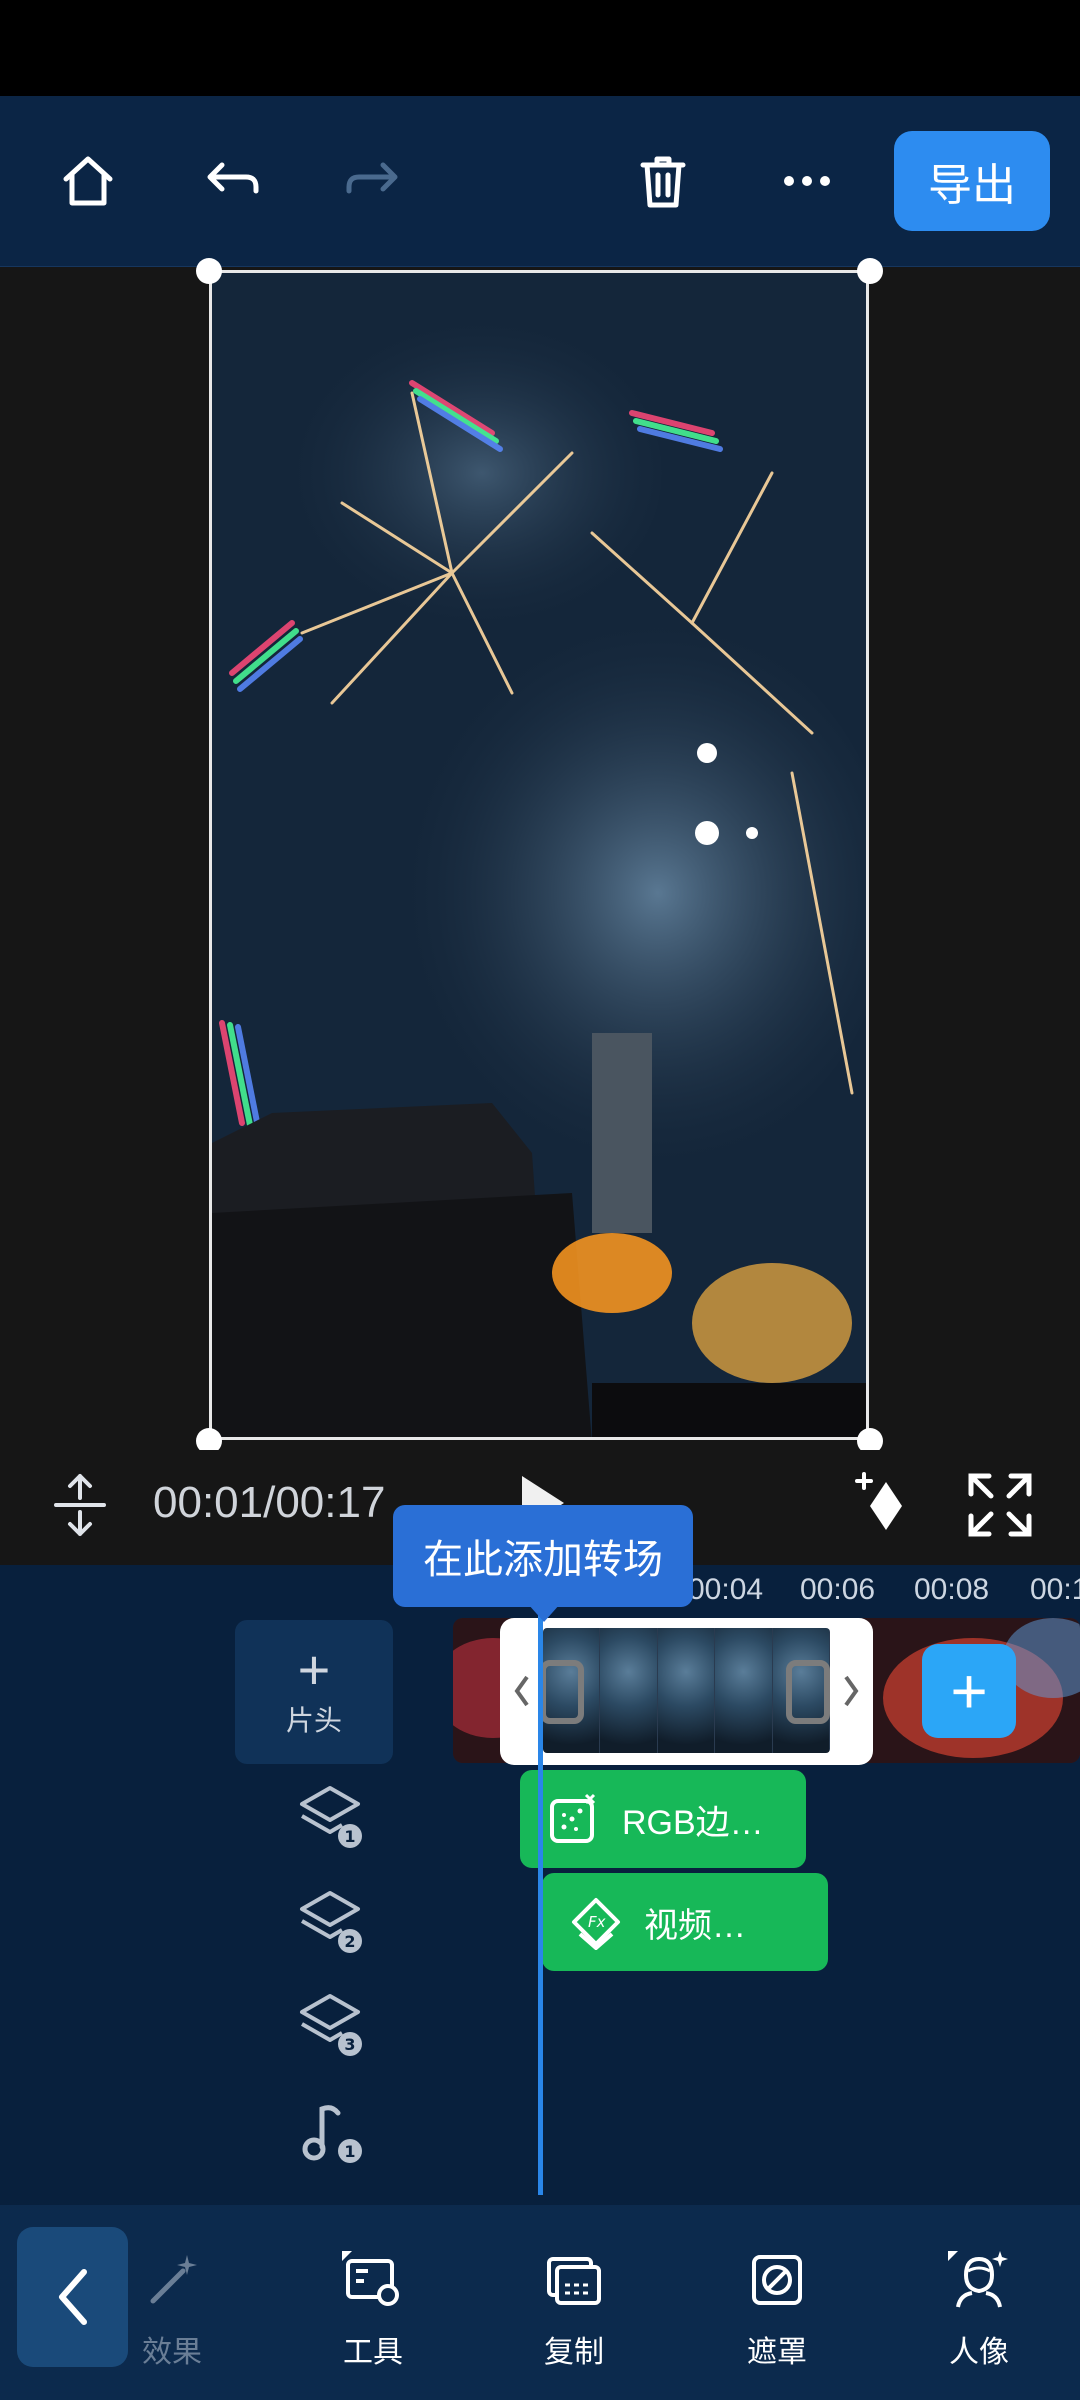 The height and width of the screenshot is (2400, 1080). I want to click on magic-wand-icon, so click(173, 2279).